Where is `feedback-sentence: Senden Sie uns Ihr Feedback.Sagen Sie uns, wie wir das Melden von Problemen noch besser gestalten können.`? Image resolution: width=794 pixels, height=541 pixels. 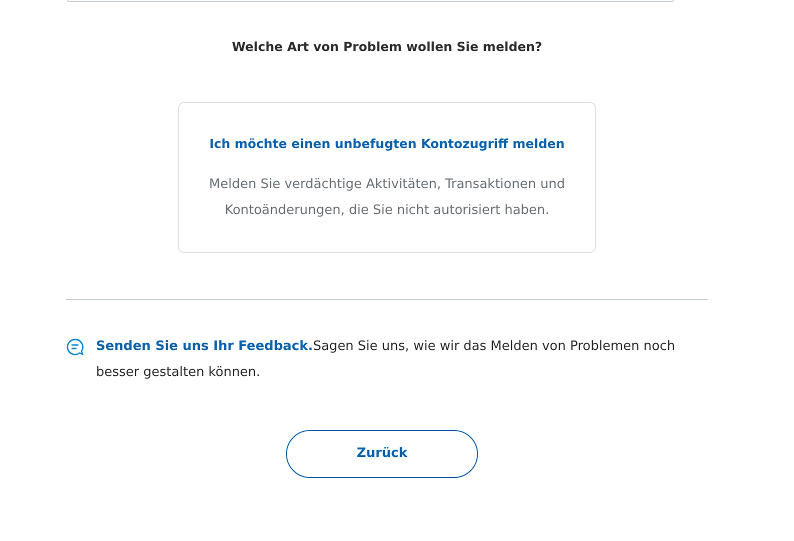
feedback-sentence: Senden Sie uns Ihr Feedback.Sagen Sie uns, wie wir das Melden von Problemen noch besser gestalten können. is located at coordinates (386, 360).